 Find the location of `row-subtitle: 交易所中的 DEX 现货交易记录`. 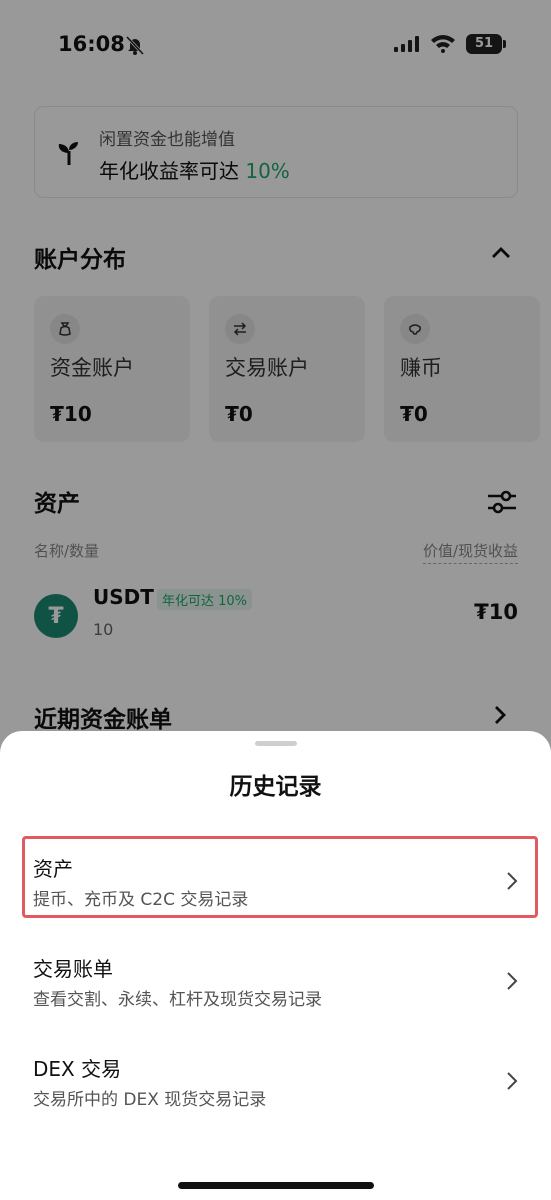

row-subtitle: 交易所中的 DEX 现货交易记录 is located at coordinates (150, 1100).